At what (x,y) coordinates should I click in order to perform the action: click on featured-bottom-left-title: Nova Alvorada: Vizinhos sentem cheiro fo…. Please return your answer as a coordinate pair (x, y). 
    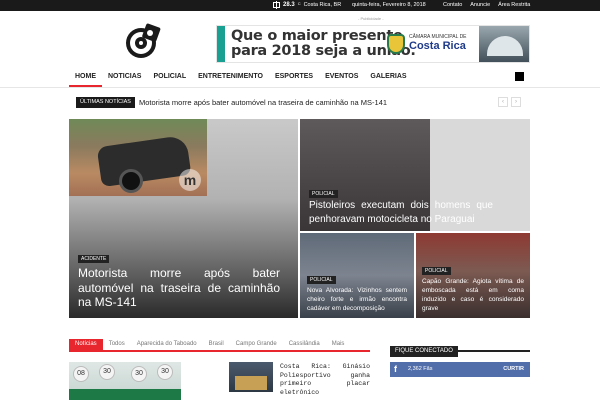
    Looking at the image, I should click on (357, 299).